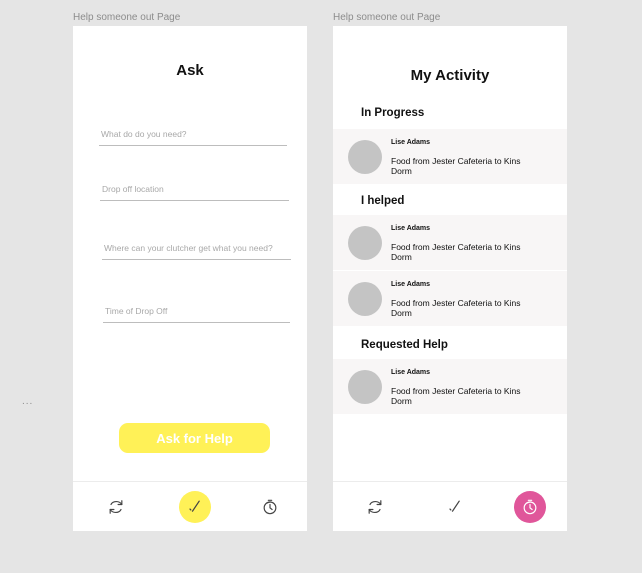  Describe the element at coordinates (133, 189) in the screenshot. I see `dropoff-location-placeholder: Drop off location` at that location.